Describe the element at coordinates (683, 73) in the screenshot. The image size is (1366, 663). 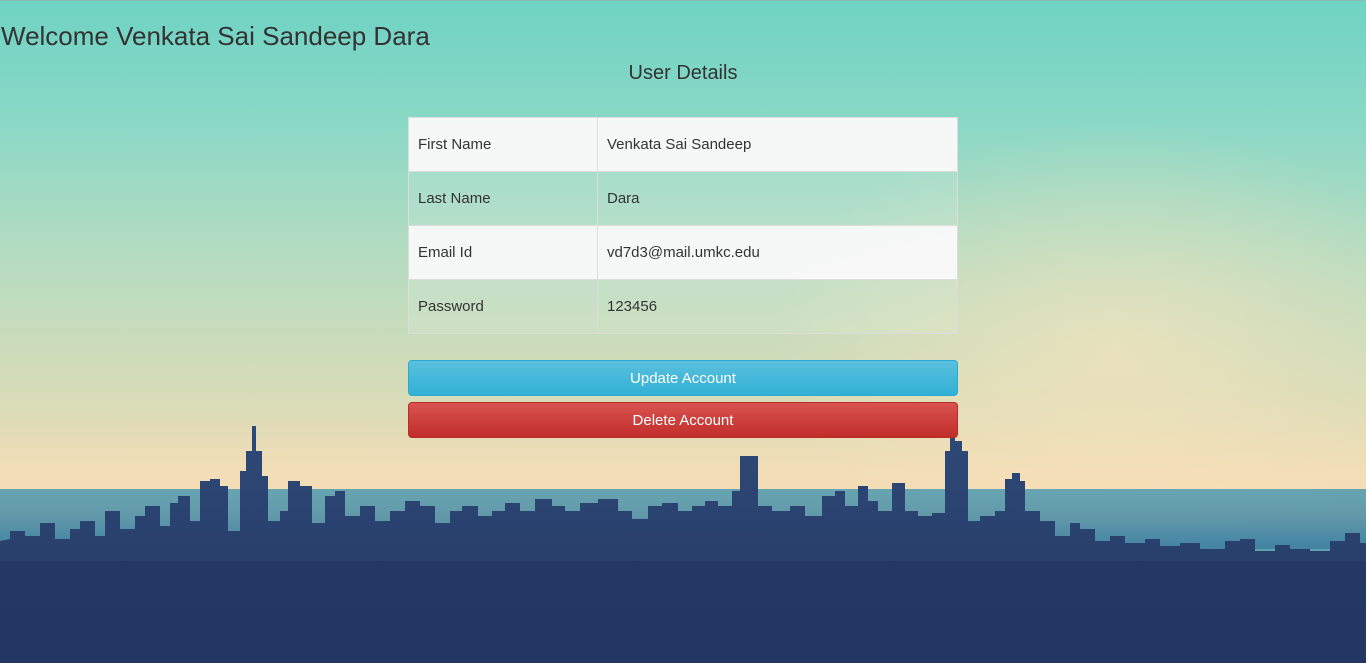
I see `user-details-title: User Details` at that location.